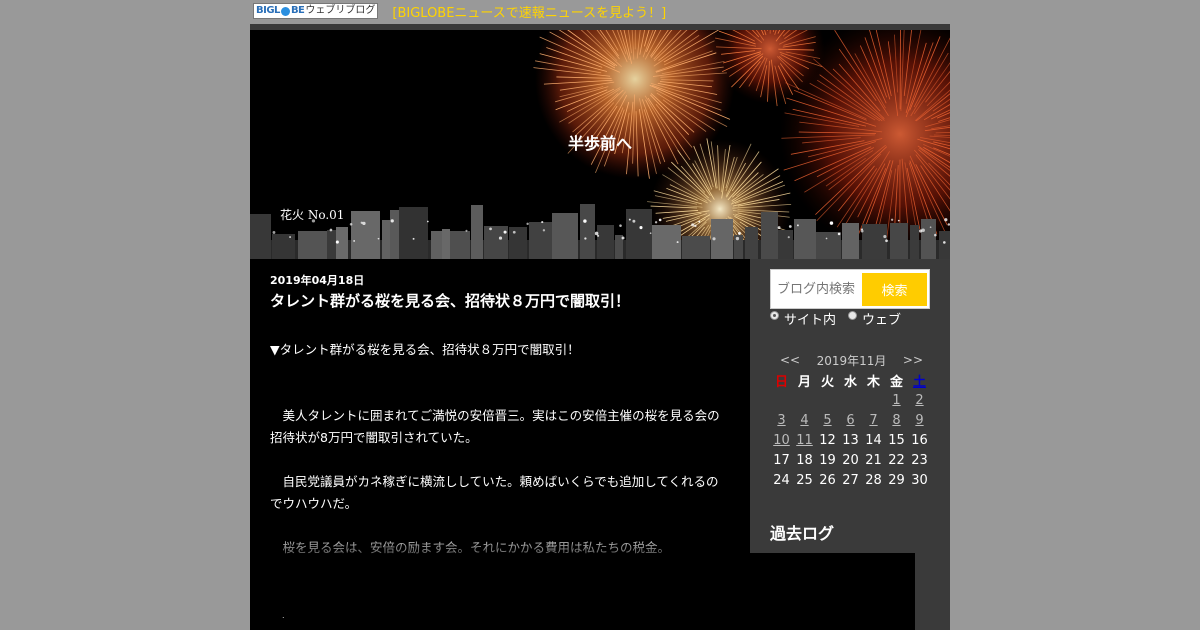  What do you see at coordinates (312, 215) in the screenshot?
I see `header-caption: 花火 No.01` at bounding box center [312, 215].